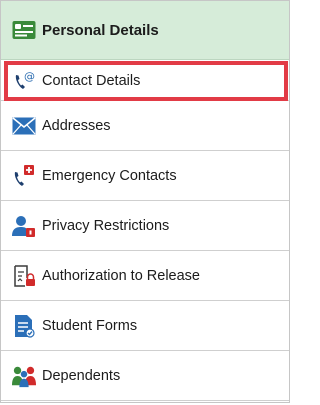  I want to click on menu-item-emergency-contacts: Emergency Contacts, so click(145, 176).